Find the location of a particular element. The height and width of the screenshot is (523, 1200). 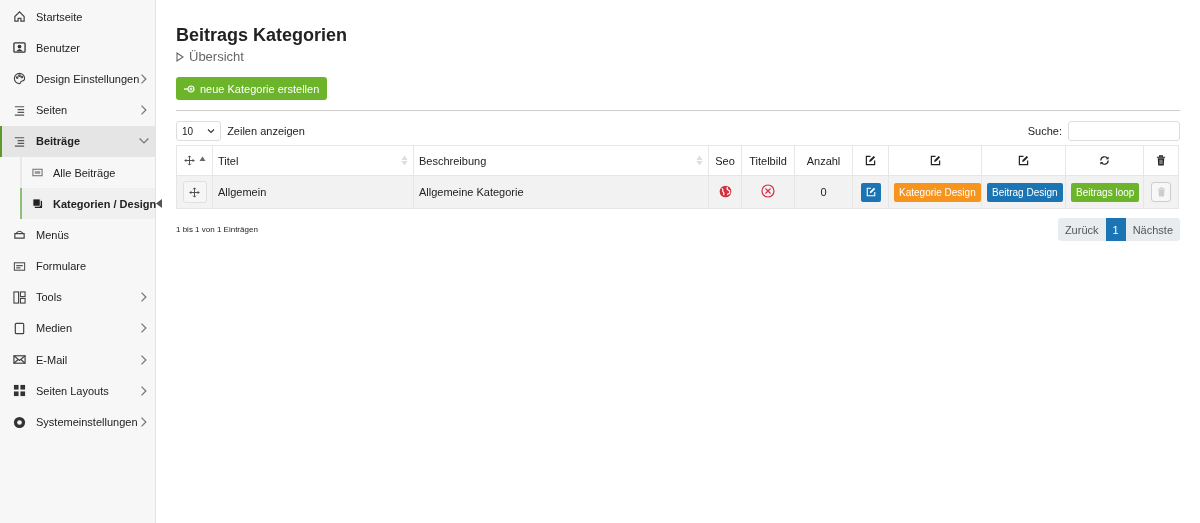

page-size-select: 10 is located at coordinates (199, 131).